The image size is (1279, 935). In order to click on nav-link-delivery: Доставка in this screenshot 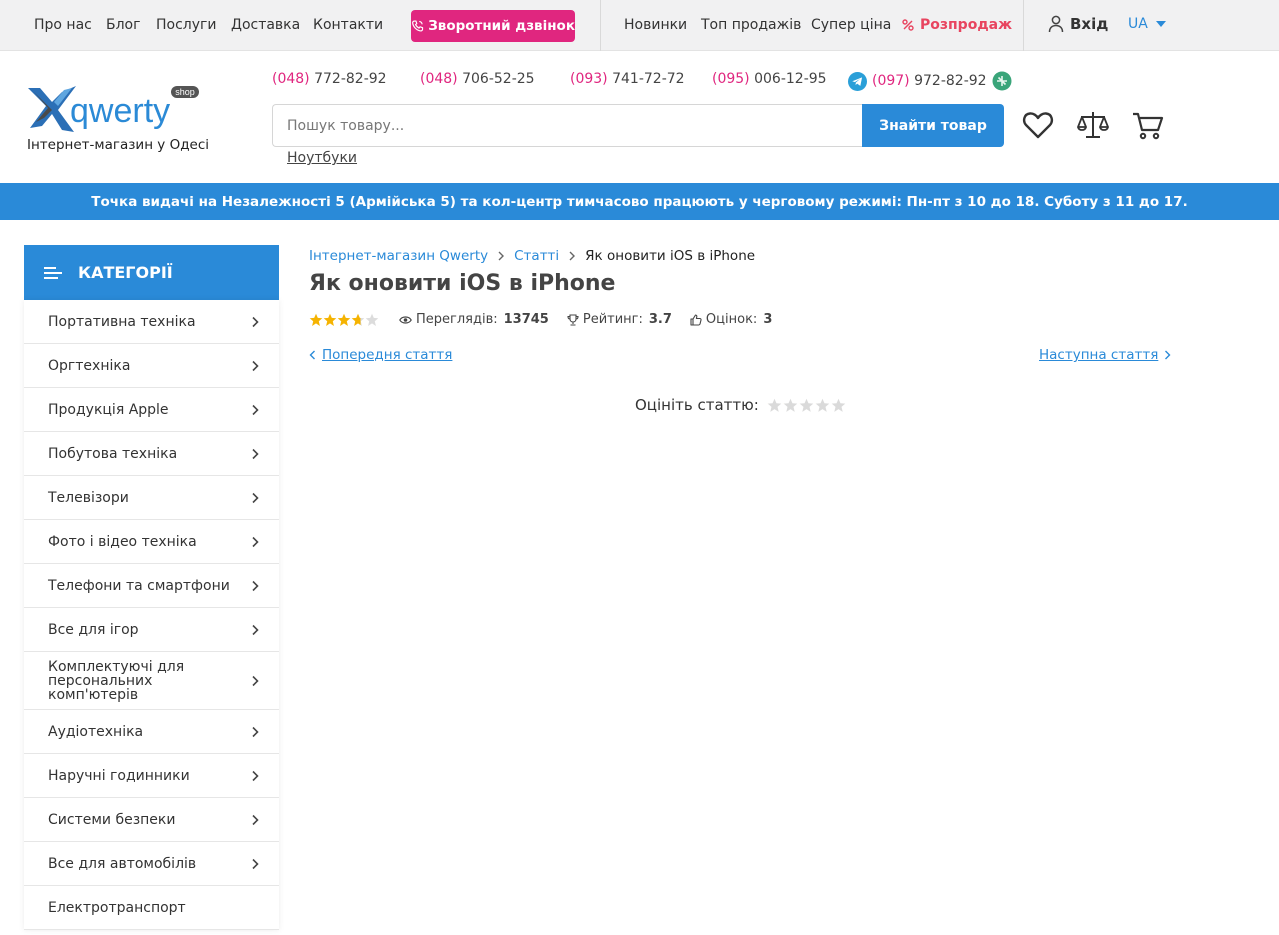, I will do `click(265, 25)`.